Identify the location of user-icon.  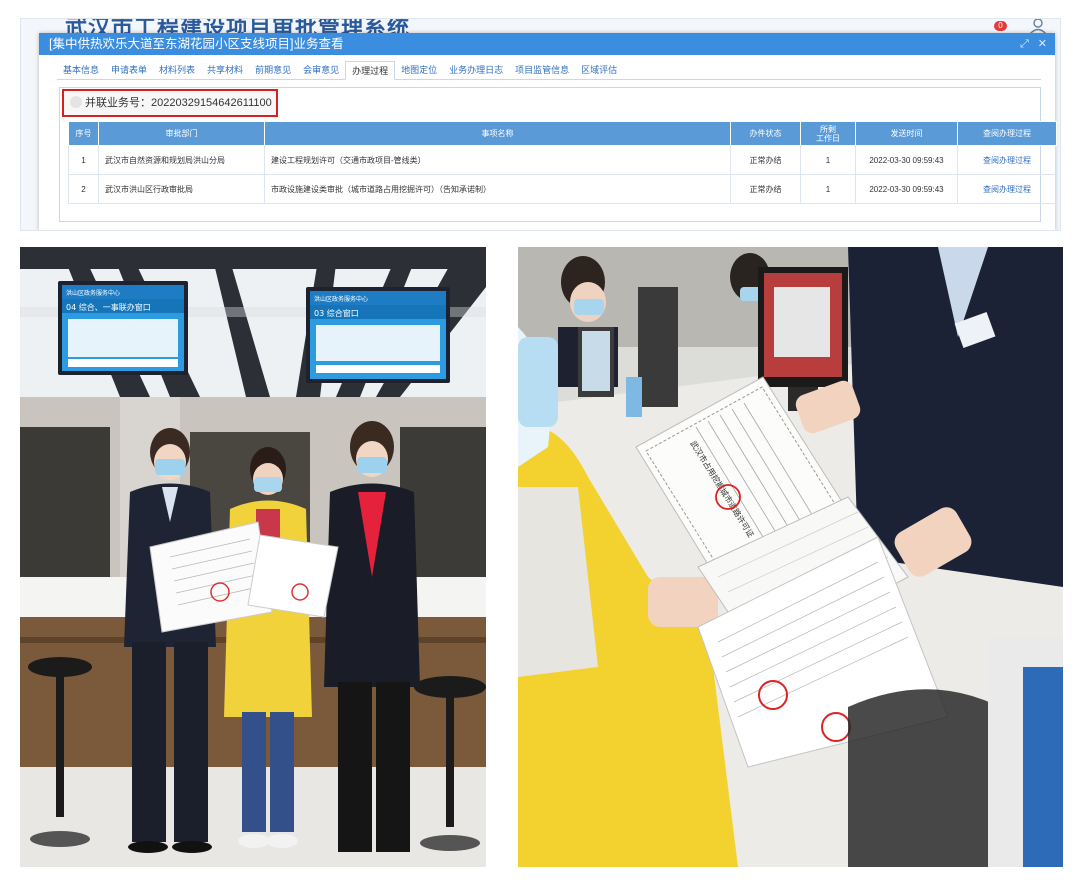
(1038, 26).